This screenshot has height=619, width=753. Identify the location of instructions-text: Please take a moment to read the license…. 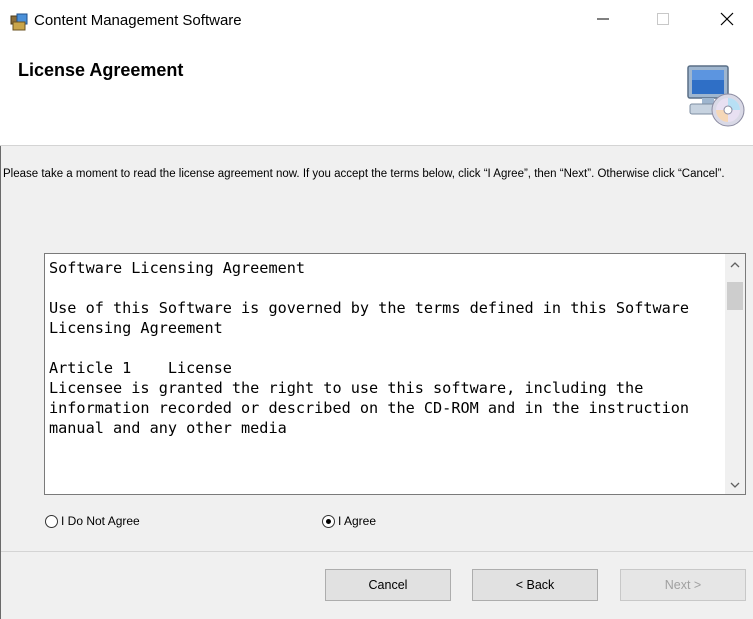
(364, 174).